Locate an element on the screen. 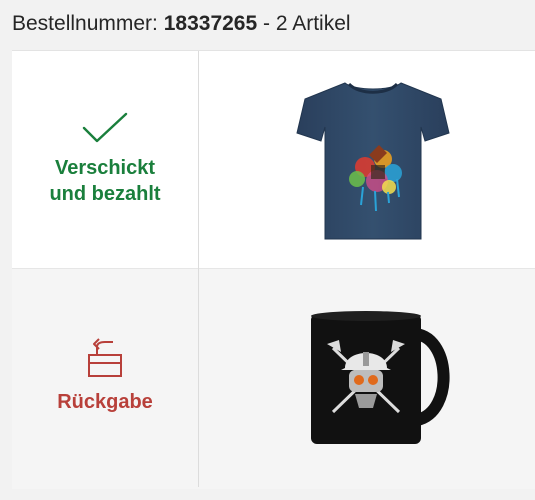 Image resolution: width=535 pixels, height=500 pixels. order-header: Bestellnummer: 18337265 - 2 Artikel is located at coordinates (181, 24).